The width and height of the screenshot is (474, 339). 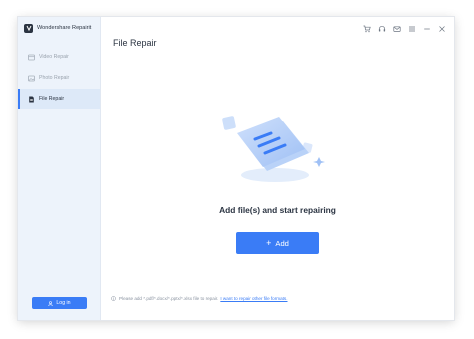 What do you see at coordinates (31, 99) in the screenshot?
I see `file-icon` at bounding box center [31, 99].